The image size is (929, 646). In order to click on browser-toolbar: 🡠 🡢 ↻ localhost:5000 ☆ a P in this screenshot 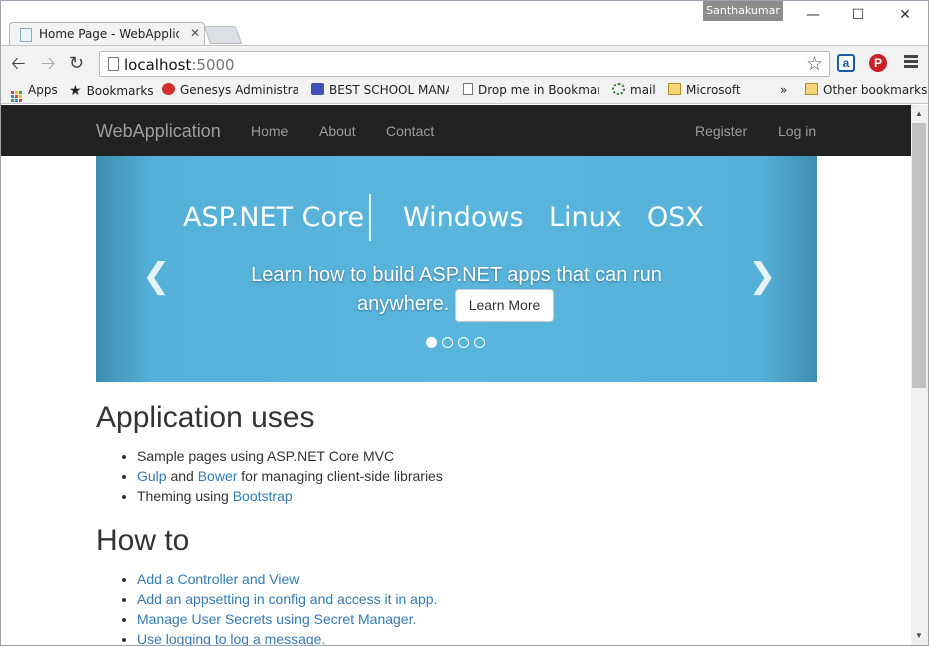, I will do `click(464, 62)`.